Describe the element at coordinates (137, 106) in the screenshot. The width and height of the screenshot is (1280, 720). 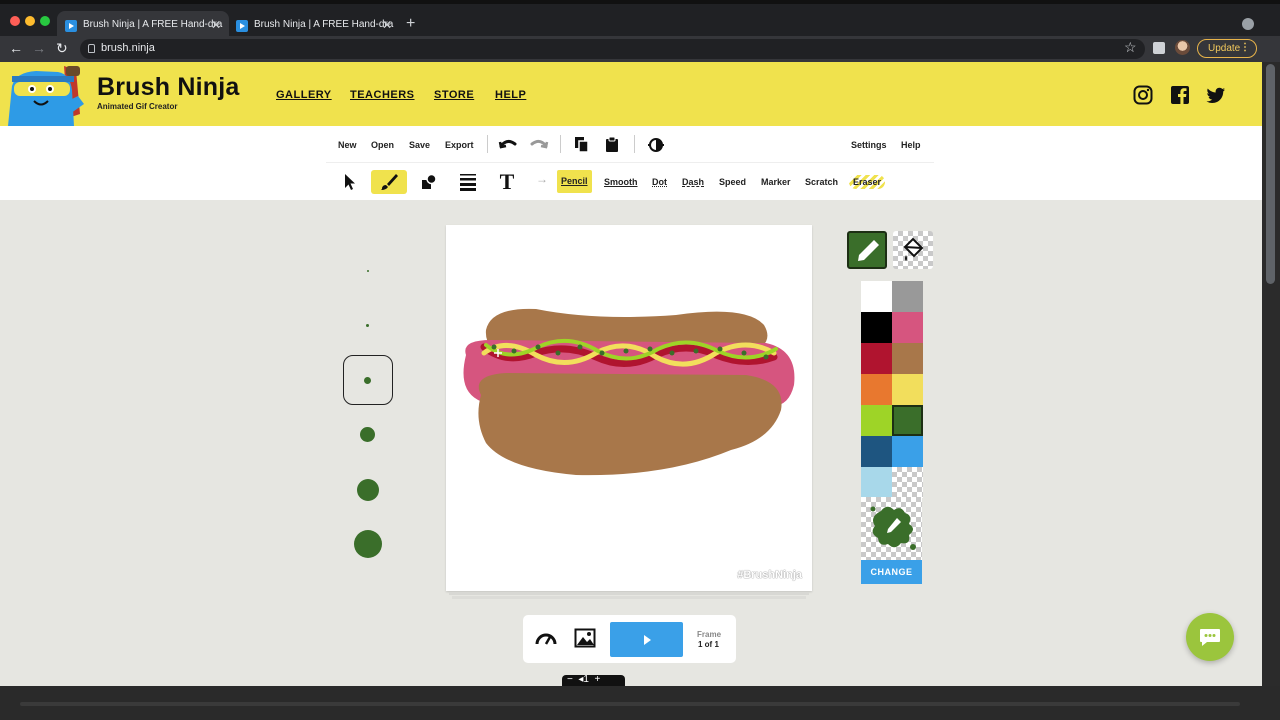
I see `brand-subtitle: Animated Gif Creator` at that location.